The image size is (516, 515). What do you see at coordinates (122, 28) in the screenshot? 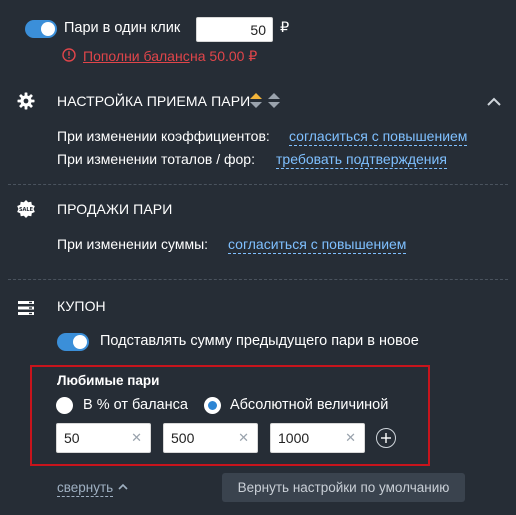
I see `one-click-label: Пари в один клик` at bounding box center [122, 28].